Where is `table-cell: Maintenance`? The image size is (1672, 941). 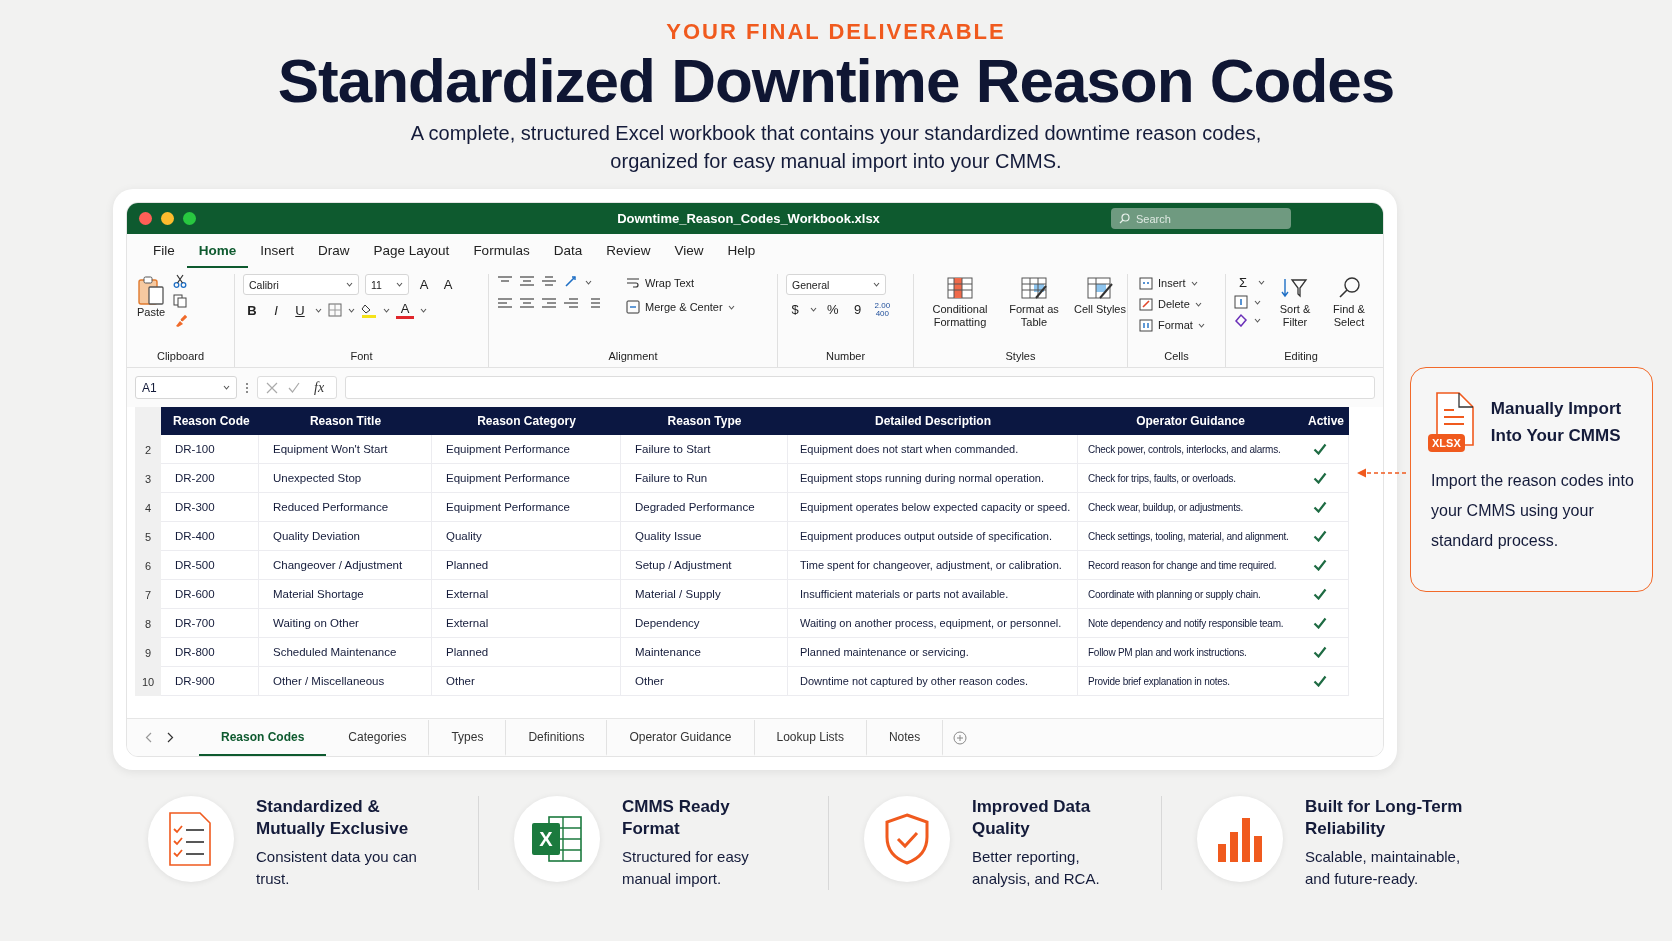 table-cell: Maintenance is located at coordinates (704, 652).